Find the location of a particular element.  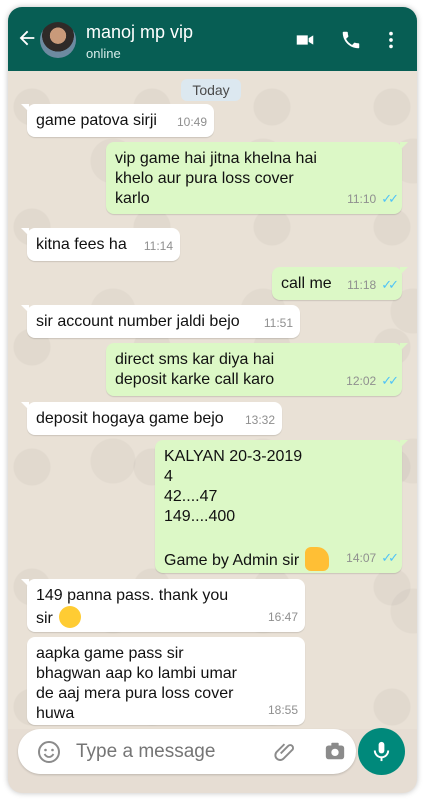

message-text: game patova sirji is located at coordinates (96, 120).